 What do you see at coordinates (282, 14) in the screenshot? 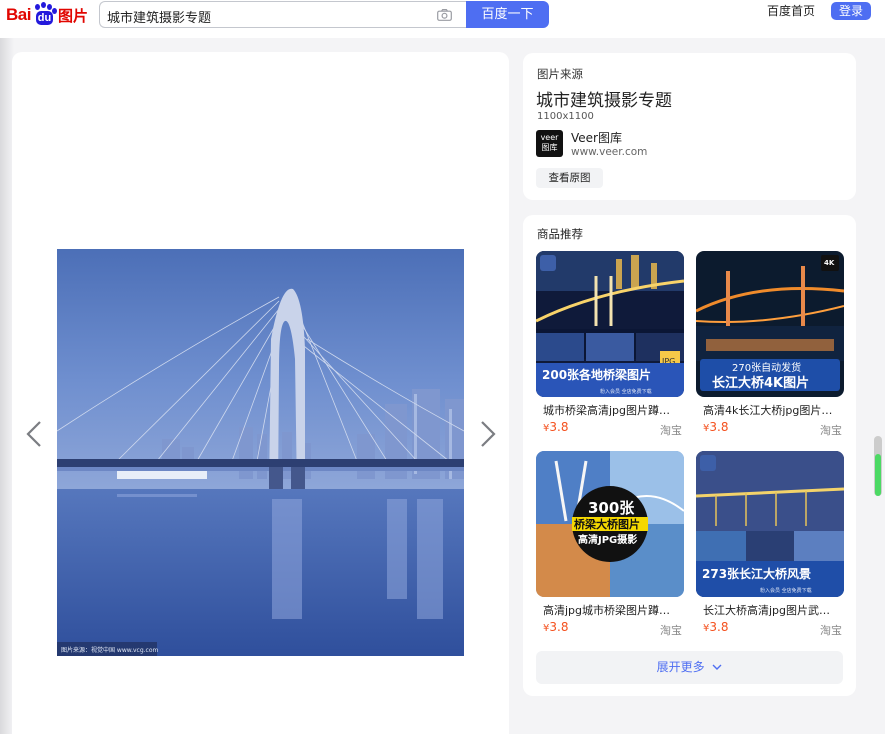
I see `search-input: 城市建筑摄影专题` at bounding box center [282, 14].